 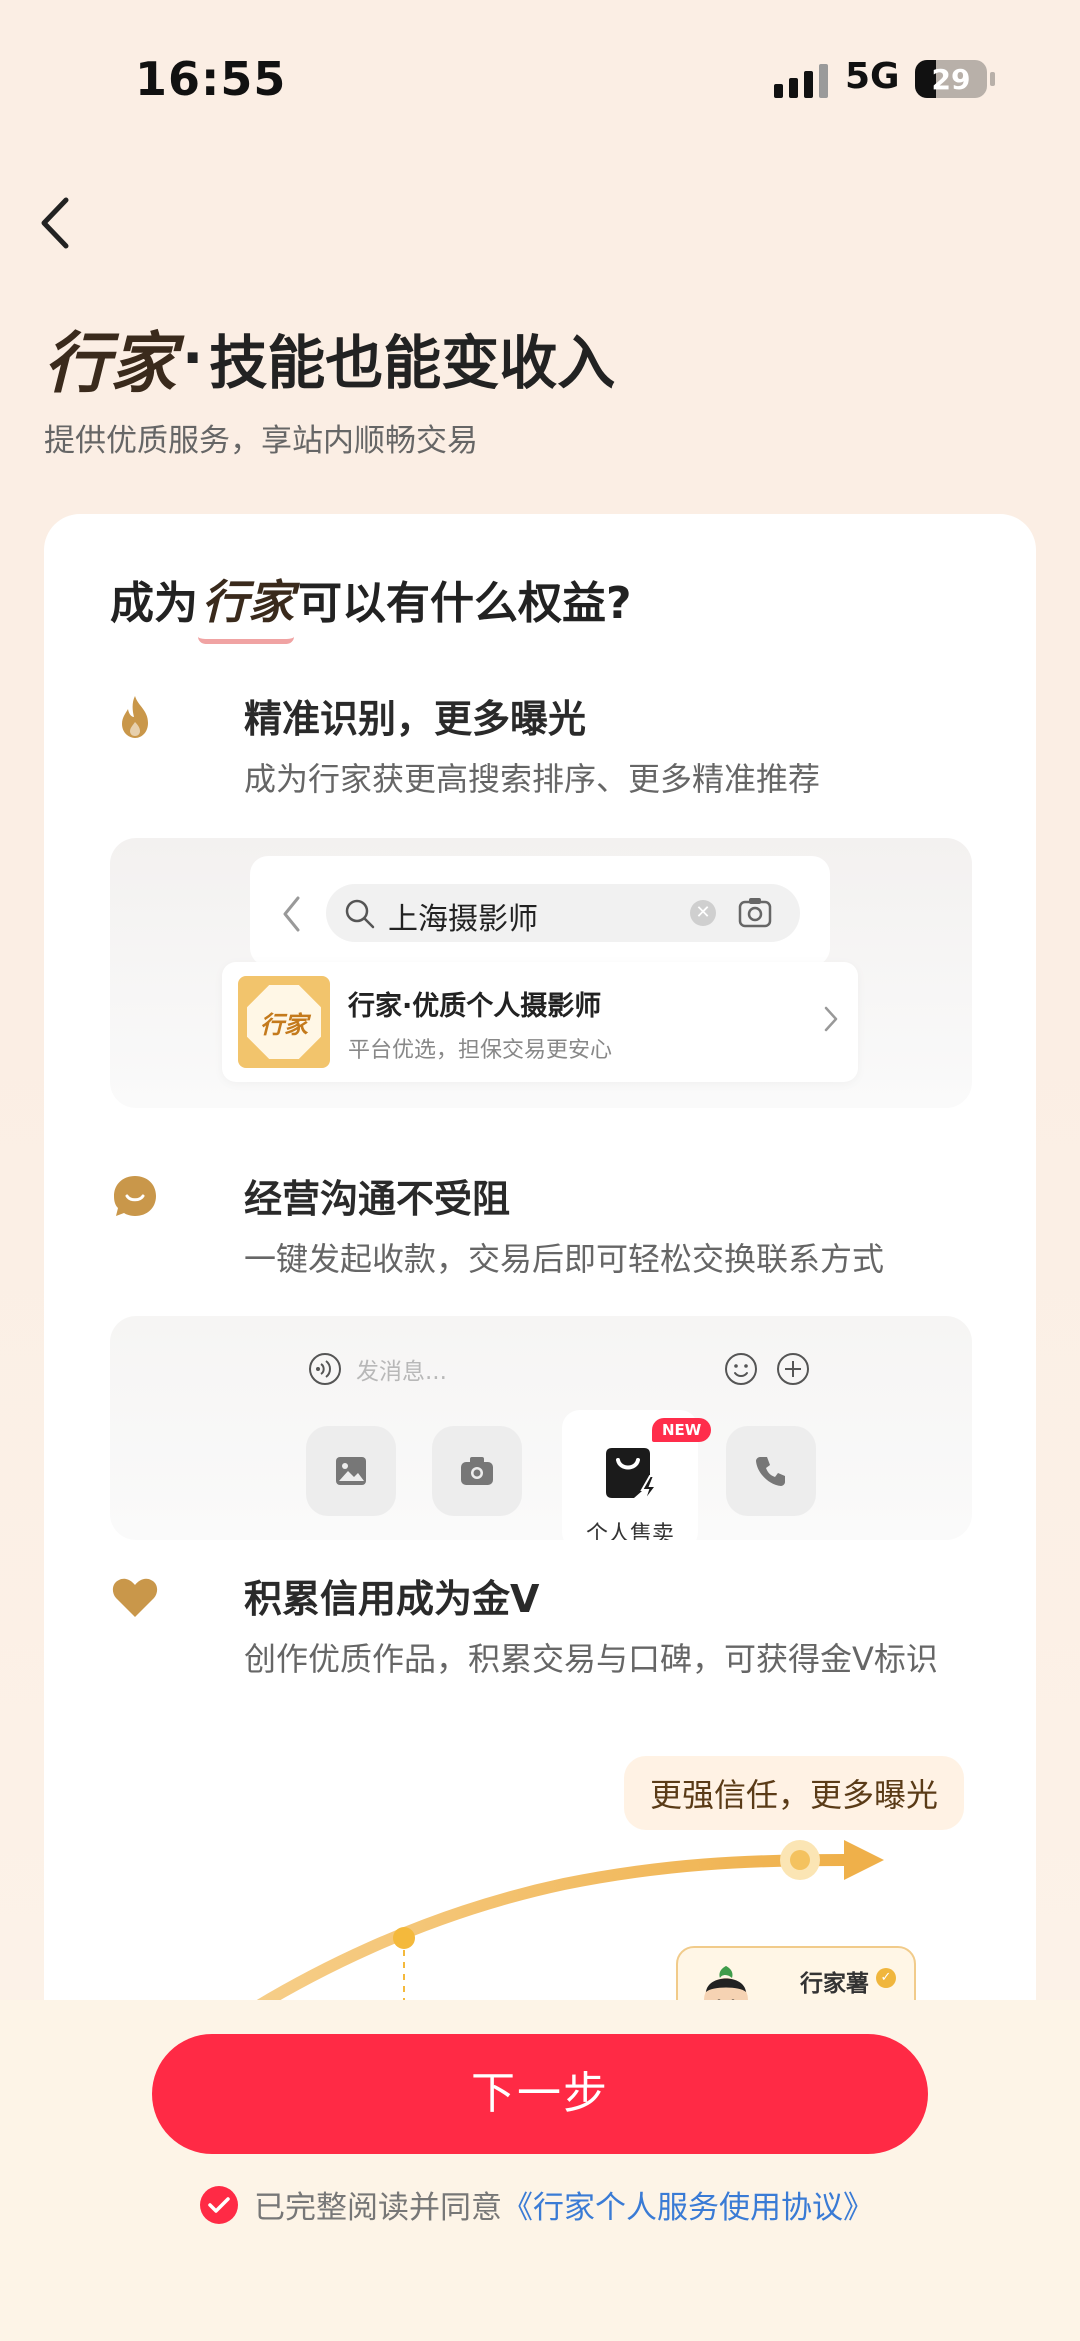 I want to click on status-bar: 16:55 5G 29, so click(x=540, y=80).